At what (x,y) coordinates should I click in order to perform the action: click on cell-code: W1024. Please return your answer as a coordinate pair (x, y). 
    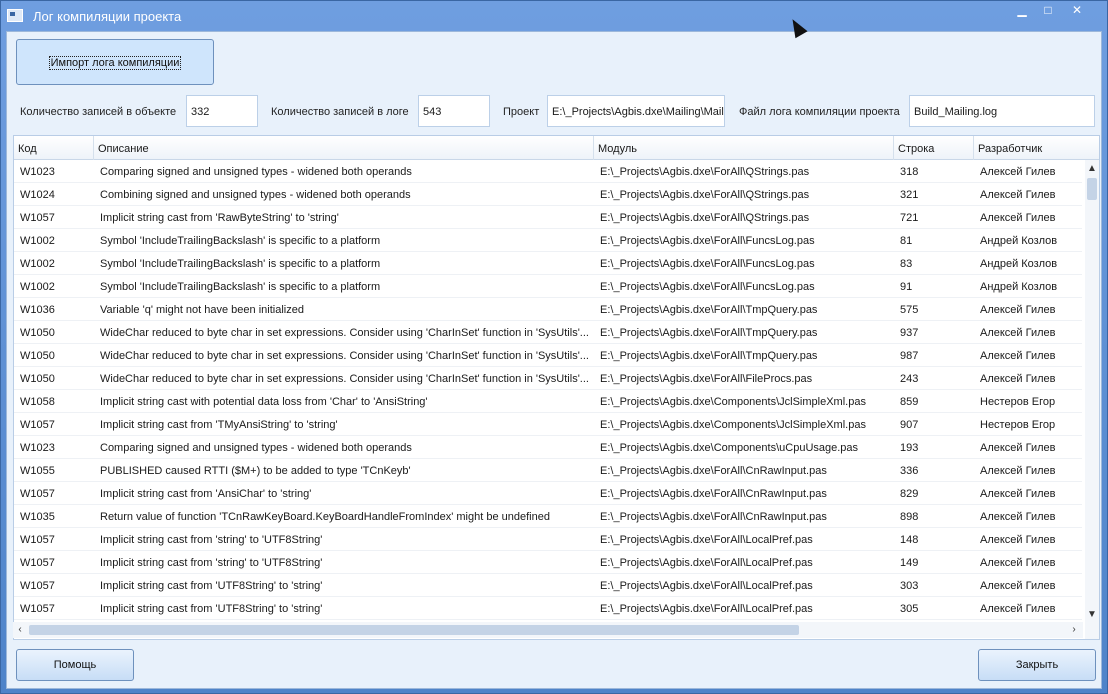
    Looking at the image, I should click on (37, 195).